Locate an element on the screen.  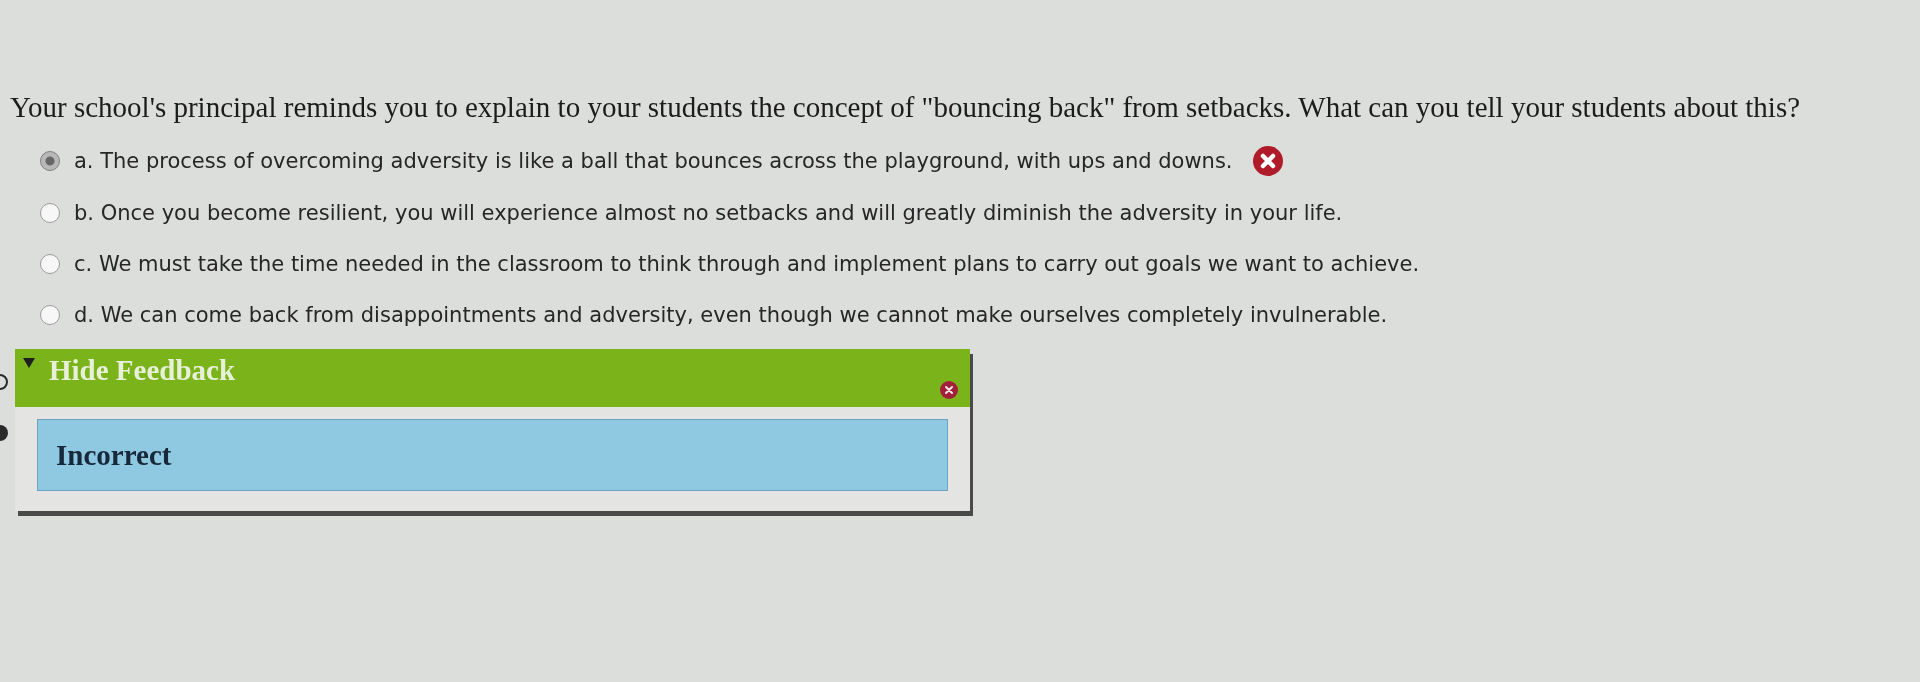
close-button is located at coordinates (949, 390).